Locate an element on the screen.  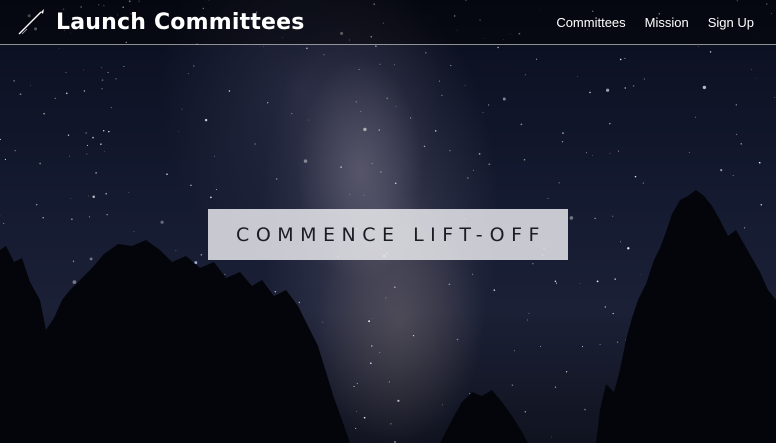
rocket-streak-icon is located at coordinates (31, 22).